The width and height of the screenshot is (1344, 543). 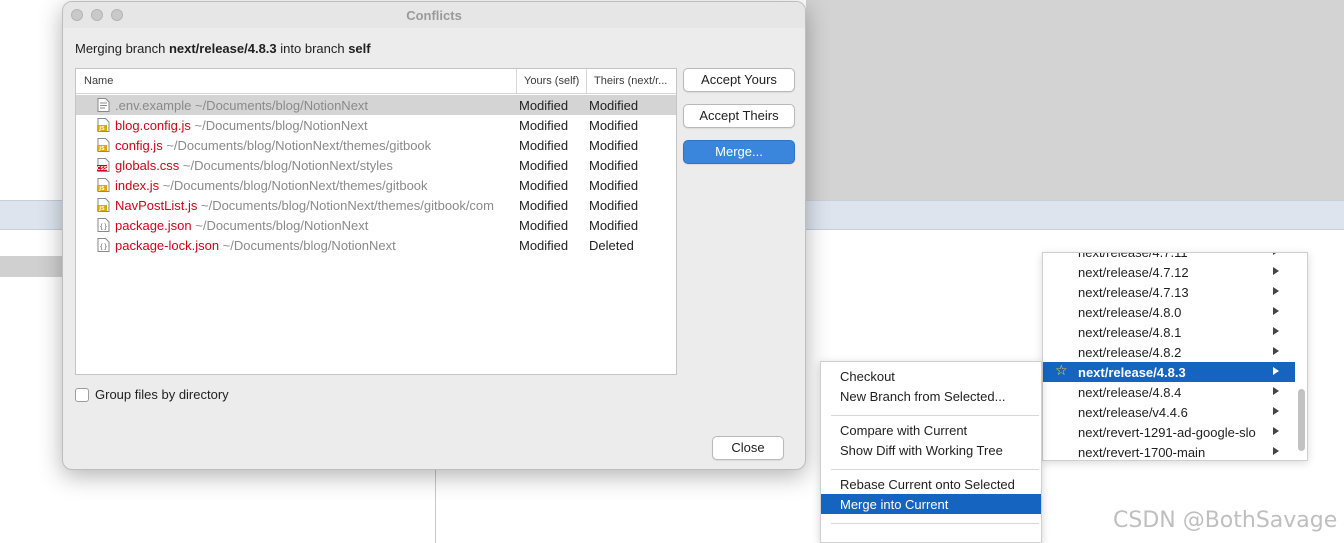 I want to click on branch-item: next/release/4.8.2, so click(x=1169, y=352).